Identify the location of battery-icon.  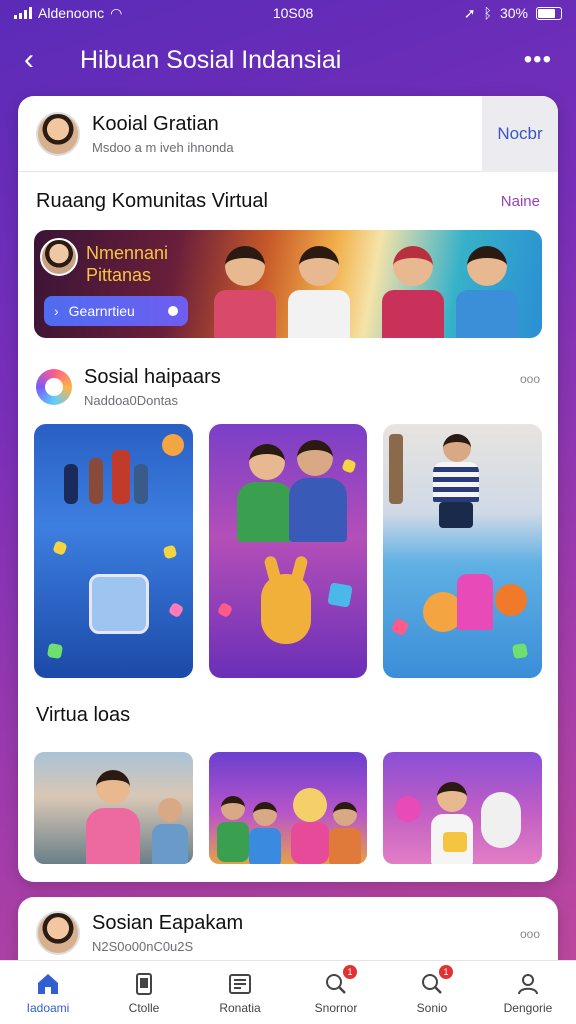
(548, 13).